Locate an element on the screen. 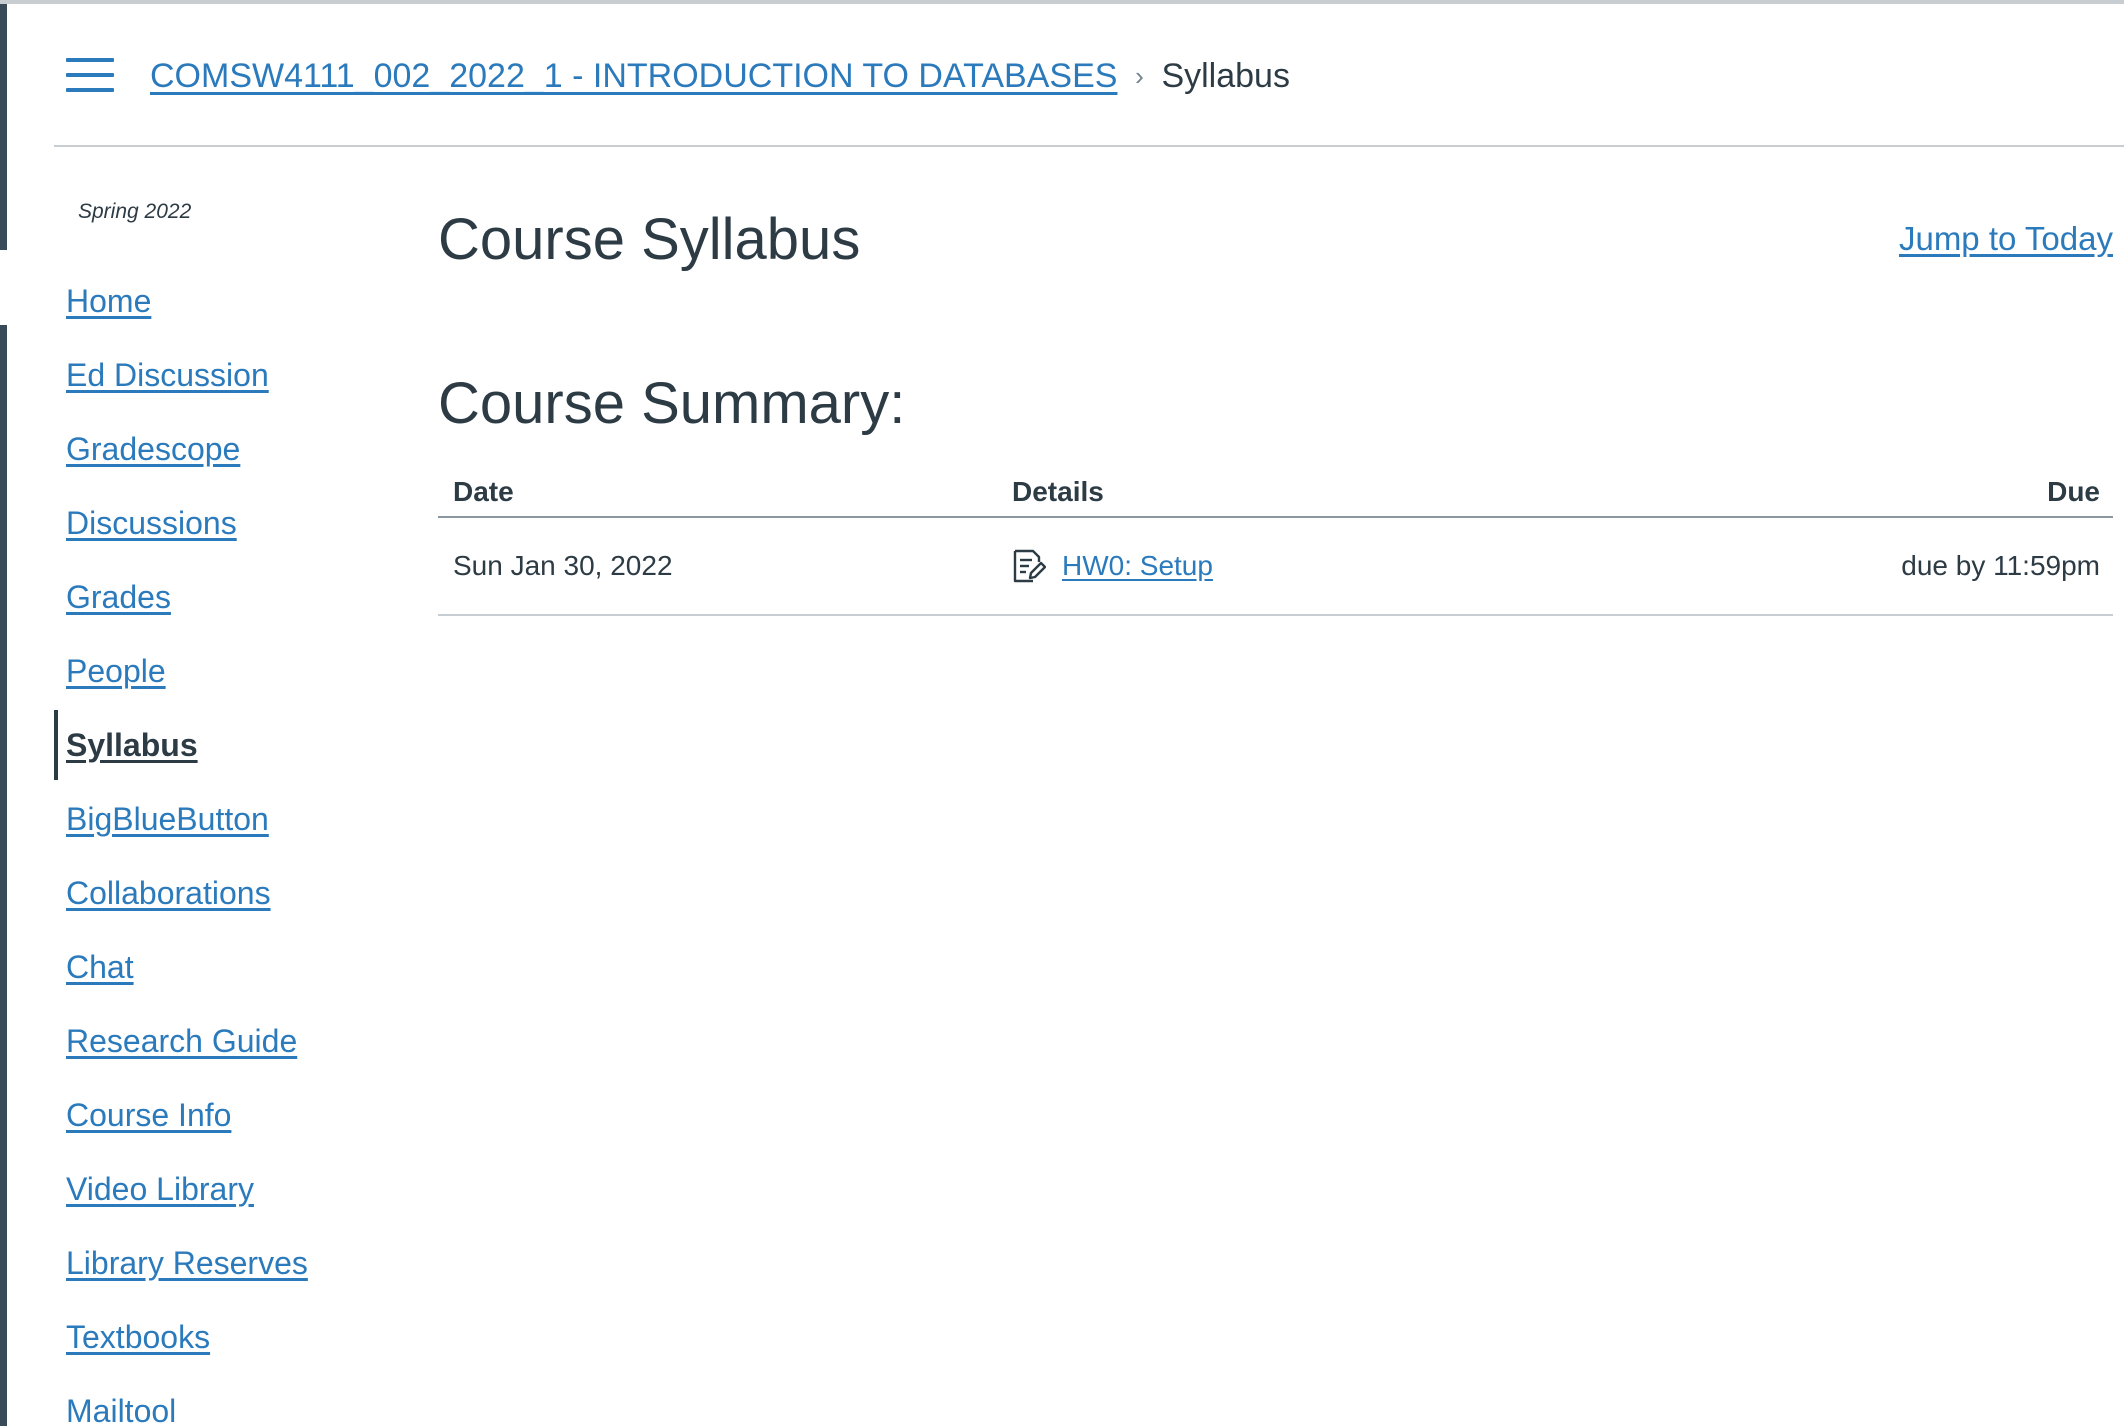 The image size is (2124, 1426). sidebar-item-research-guide: Research Guide is located at coordinates (224, 1041).